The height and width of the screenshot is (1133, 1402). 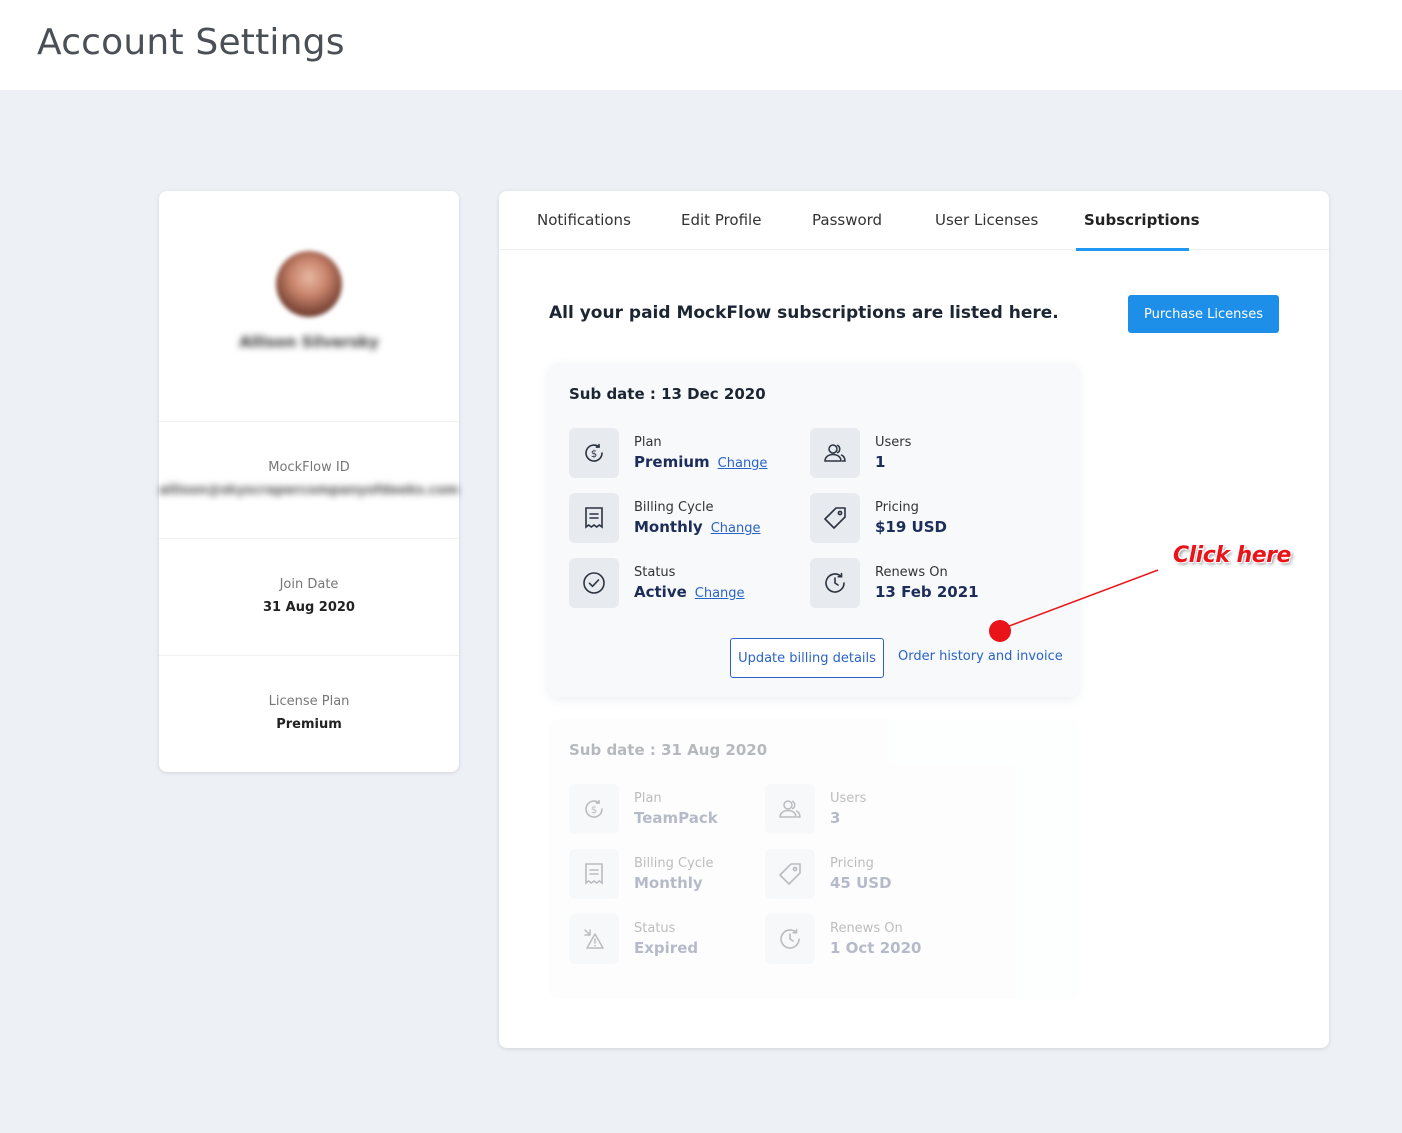 What do you see at coordinates (880, 462) in the screenshot?
I see `users-value: 1` at bounding box center [880, 462].